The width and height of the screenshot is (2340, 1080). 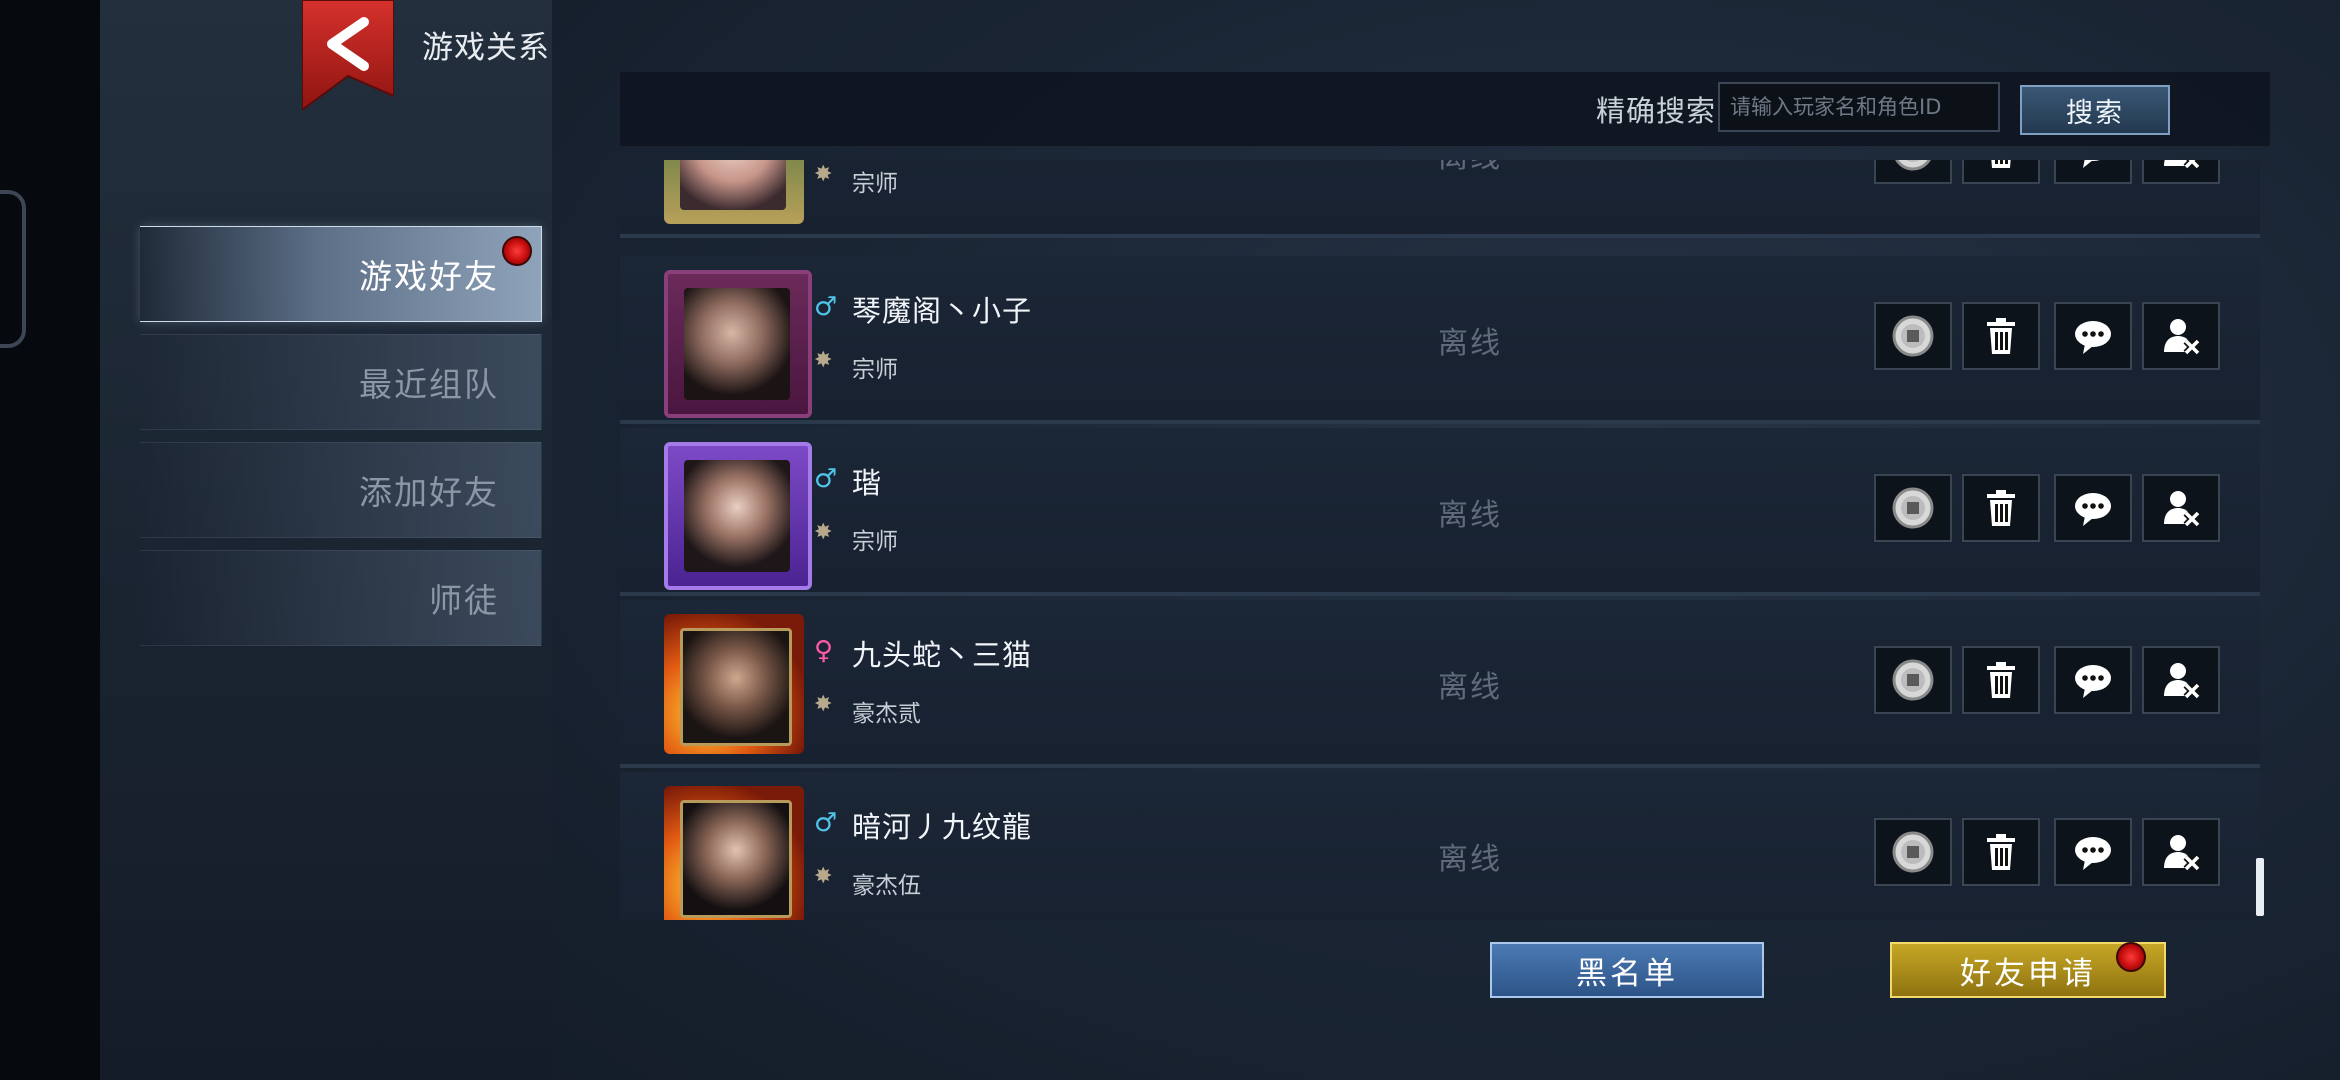 I want to click on table-row: ♂ ✸ 瑎 宗师 离线, so click(x=1440, y=512).